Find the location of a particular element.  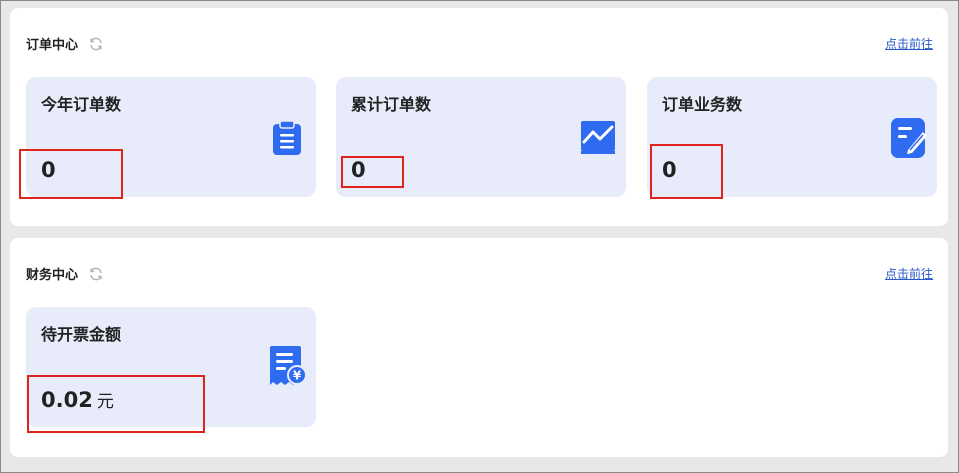

card-value: 0.02 元 is located at coordinates (77, 399).